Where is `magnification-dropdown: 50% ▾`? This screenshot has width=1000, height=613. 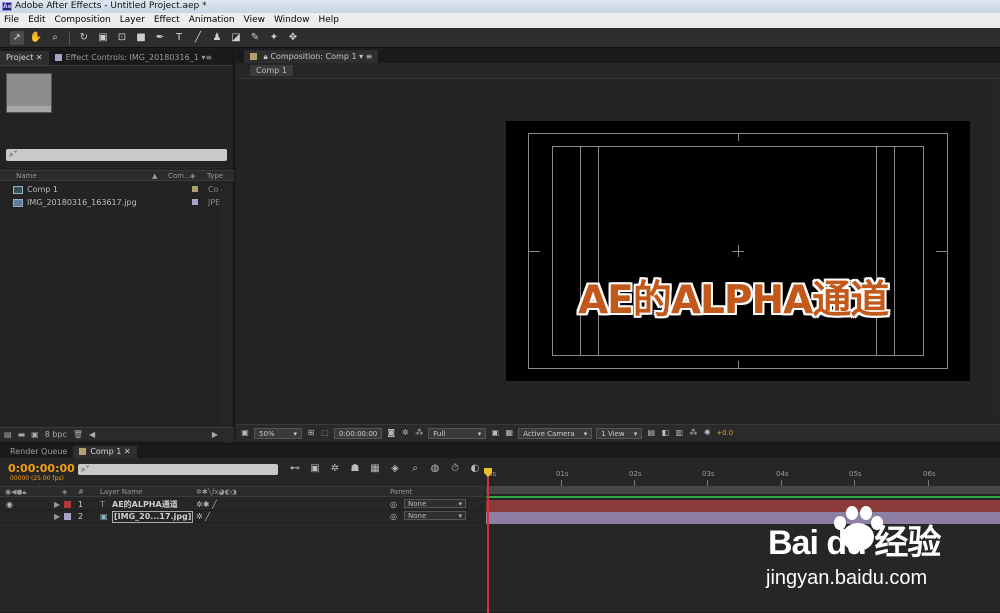 magnification-dropdown: 50% ▾ is located at coordinates (278, 433).